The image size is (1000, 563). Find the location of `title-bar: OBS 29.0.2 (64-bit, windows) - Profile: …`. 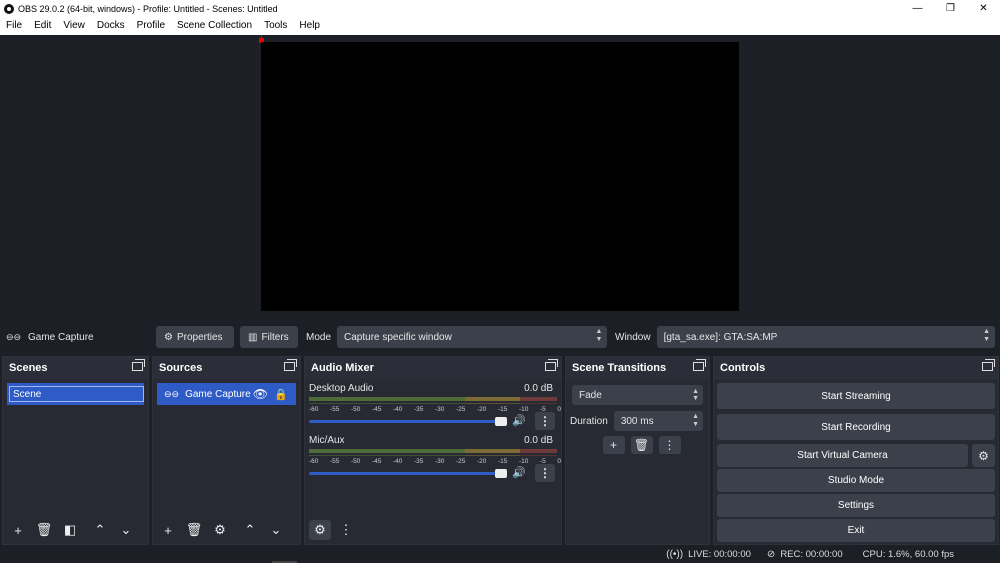

title-bar: OBS 29.0.2 (64-bit, windows) - Profile: … is located at coordinates (500, 8).